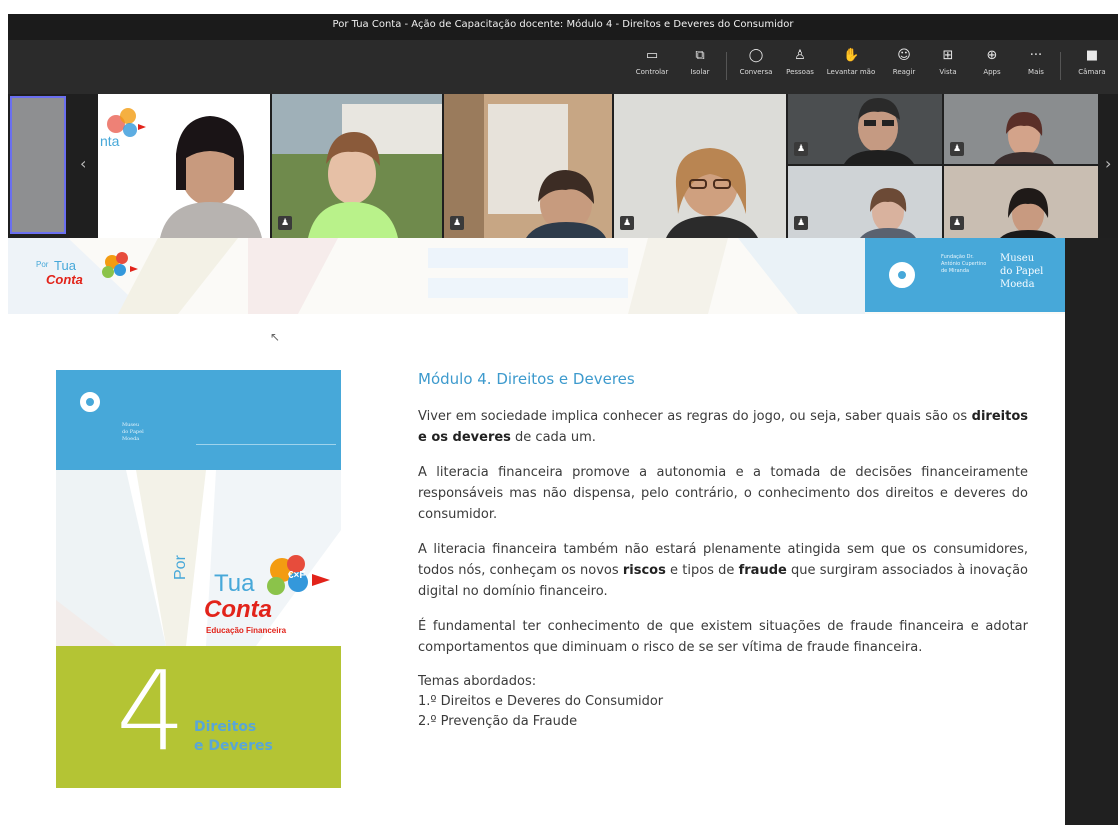 The height and width of the screenshot is (825, 1119). I want to click on paragraph-3-mid: e tipos de, so click(702, 570).